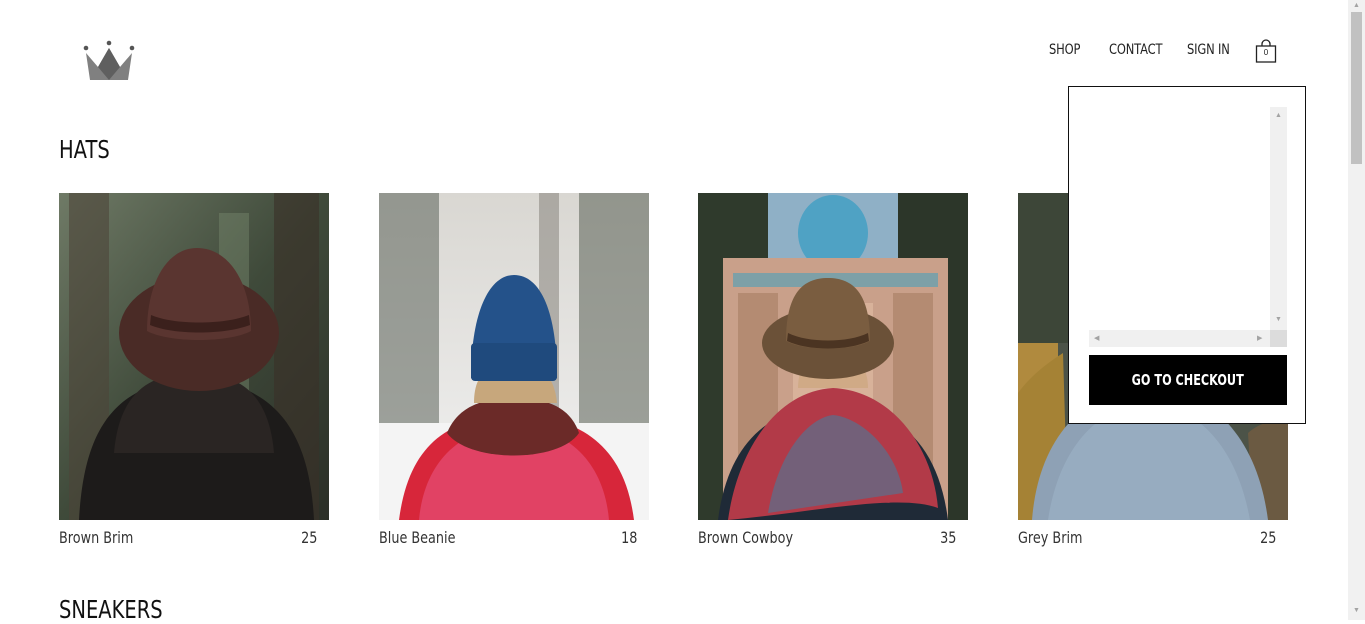  Describe the element at coordinates (746, 537) in the screenshot. I see `product-name: Brown Cowboy` at that location.